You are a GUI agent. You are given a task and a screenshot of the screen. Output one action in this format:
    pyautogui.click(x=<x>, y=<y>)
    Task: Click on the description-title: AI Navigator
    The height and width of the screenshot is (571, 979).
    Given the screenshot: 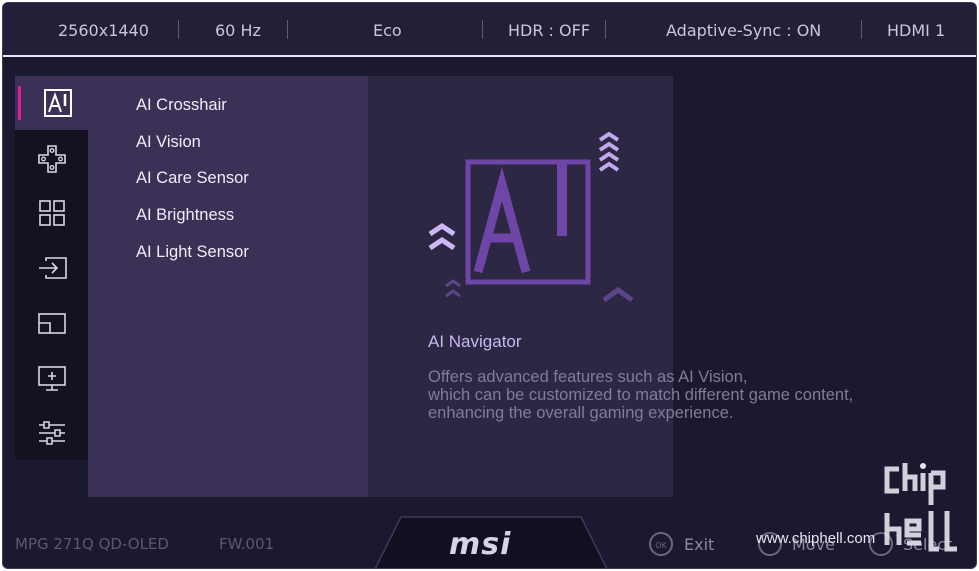 What is the action you would take?
    pyautogui.click(x=475, y=341)
    